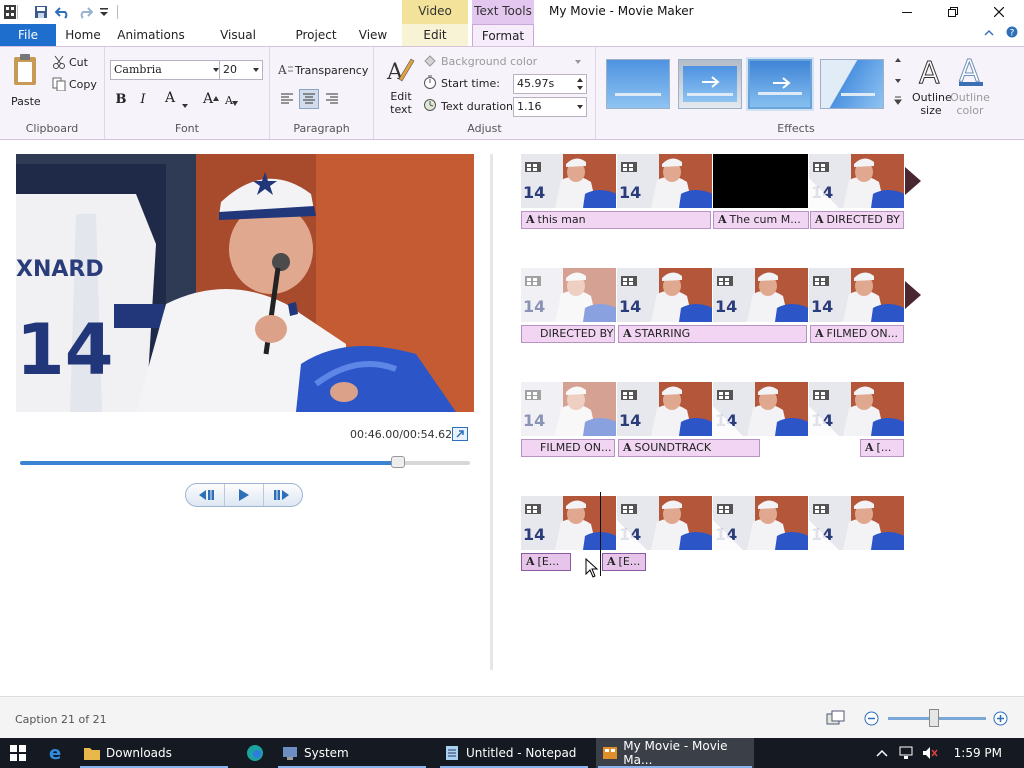 The width and height of the screenshot is (1024, 768). What do you see at coordinates (836, 719) in the screenshot?
I see `thumbnail-size-button` at bounding box center [836, 719].